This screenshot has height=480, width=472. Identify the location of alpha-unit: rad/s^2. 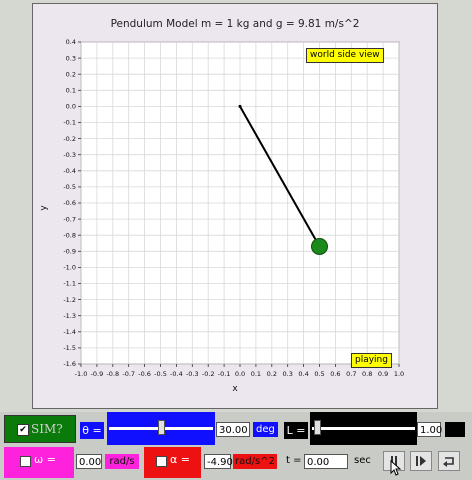
(255, 461).